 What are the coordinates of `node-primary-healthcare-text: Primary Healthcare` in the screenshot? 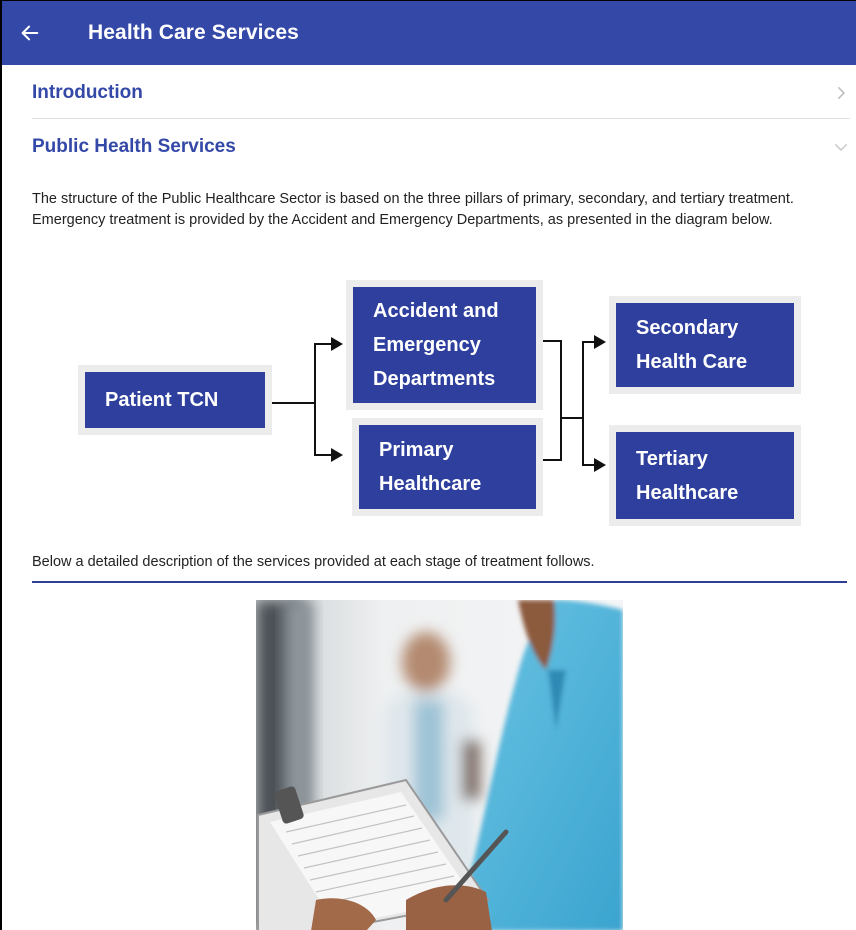 It's located at (430, 467).